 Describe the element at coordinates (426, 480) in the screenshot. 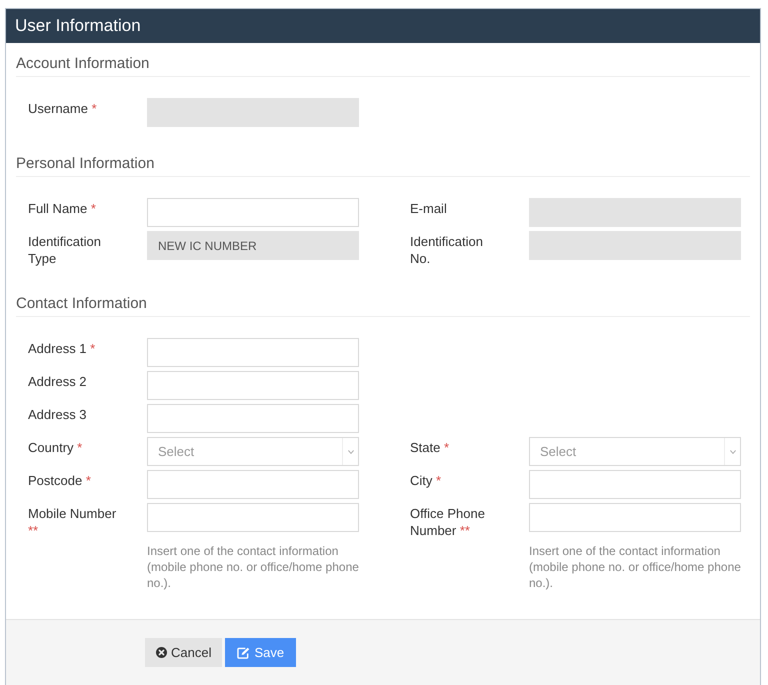

I see `field-label: City *` at that location.